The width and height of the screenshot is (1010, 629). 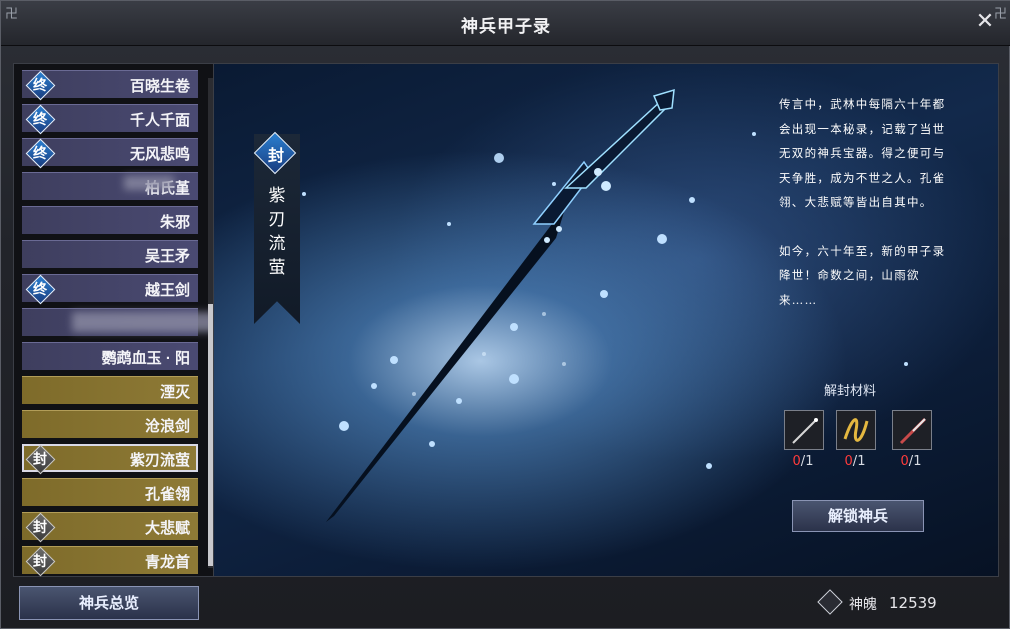 What do you see at coordinates (110, 390) in the screenshot?
I see `weapon-list-item: 湮灭` at bounding box center [110, 390].